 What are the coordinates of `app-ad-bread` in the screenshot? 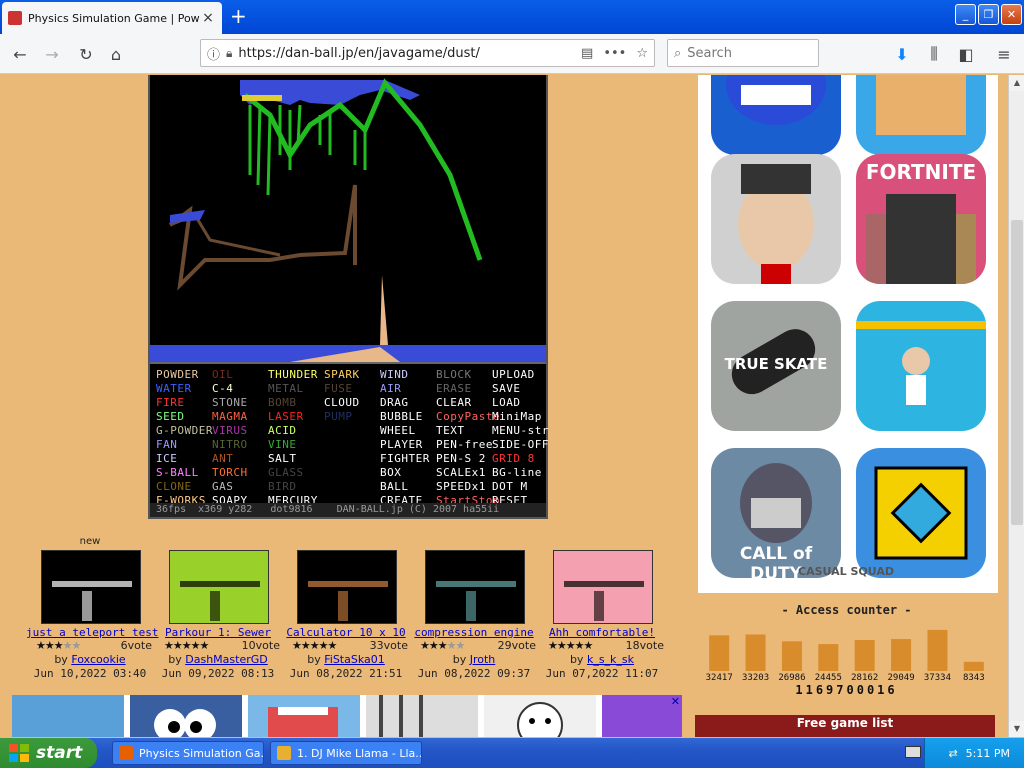 It's located at (921, 115).